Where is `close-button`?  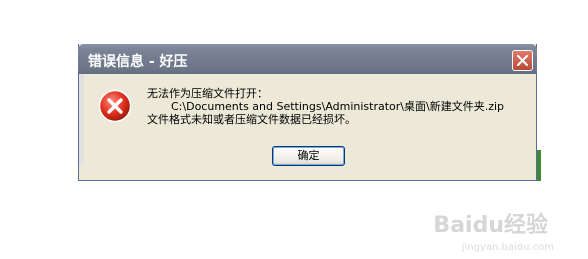 close-button is located at coordinates (522, 60).